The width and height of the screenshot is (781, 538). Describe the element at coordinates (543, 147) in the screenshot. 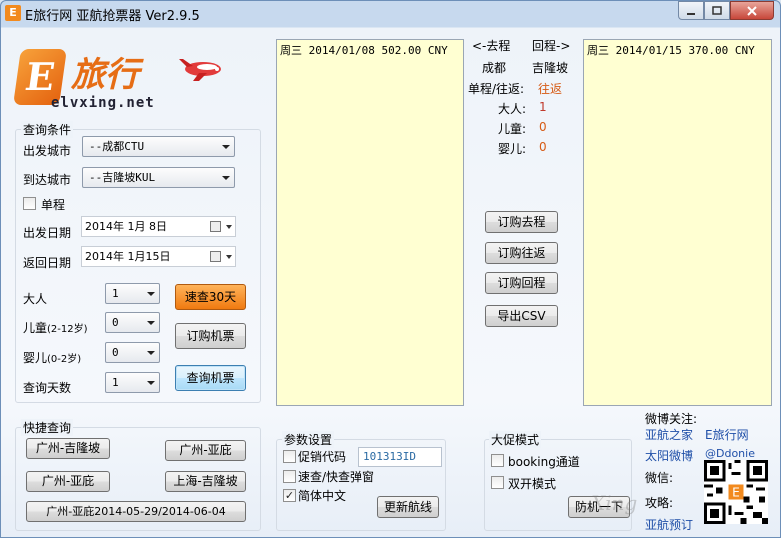

I see `summary-infant-value: 0` at that location.